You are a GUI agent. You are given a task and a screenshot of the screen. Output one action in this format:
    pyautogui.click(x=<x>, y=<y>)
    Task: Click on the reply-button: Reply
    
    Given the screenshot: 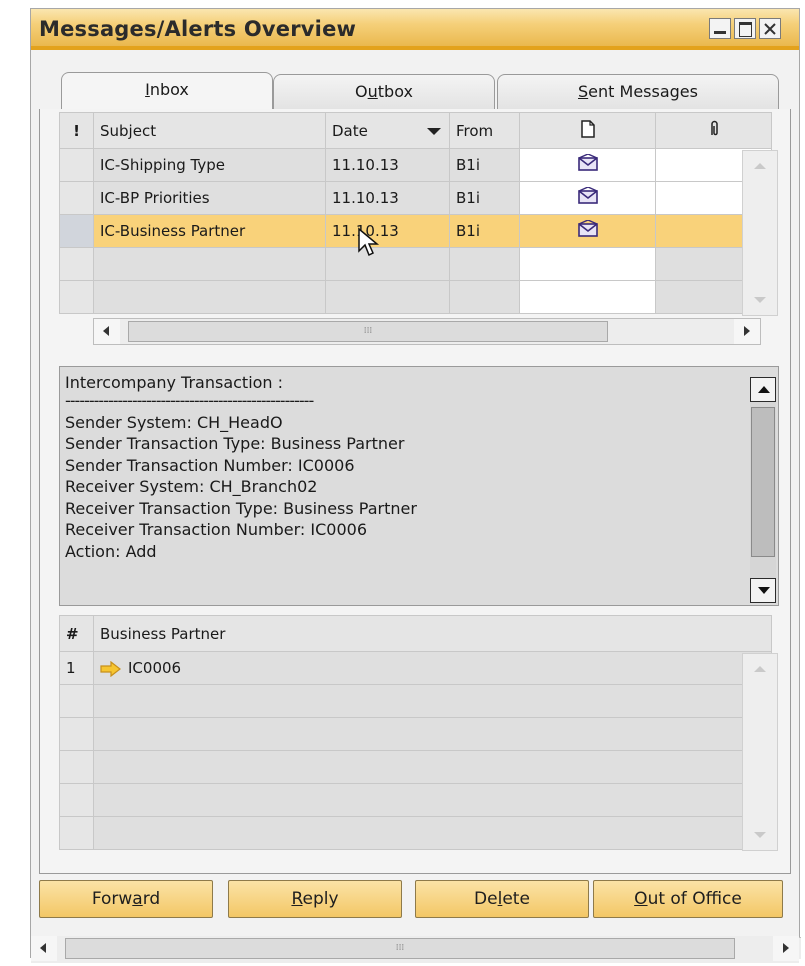 What is the action you would take?
    pyautogui.click(x=315, y=899)
    